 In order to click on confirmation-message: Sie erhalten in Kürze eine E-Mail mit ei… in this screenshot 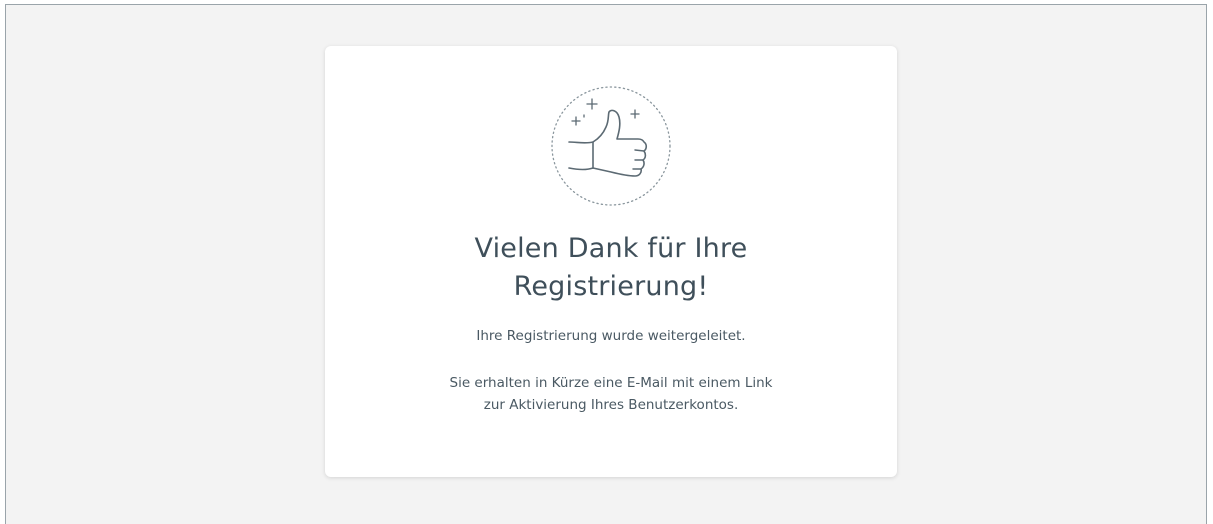, I will do `click(611, 394)`.